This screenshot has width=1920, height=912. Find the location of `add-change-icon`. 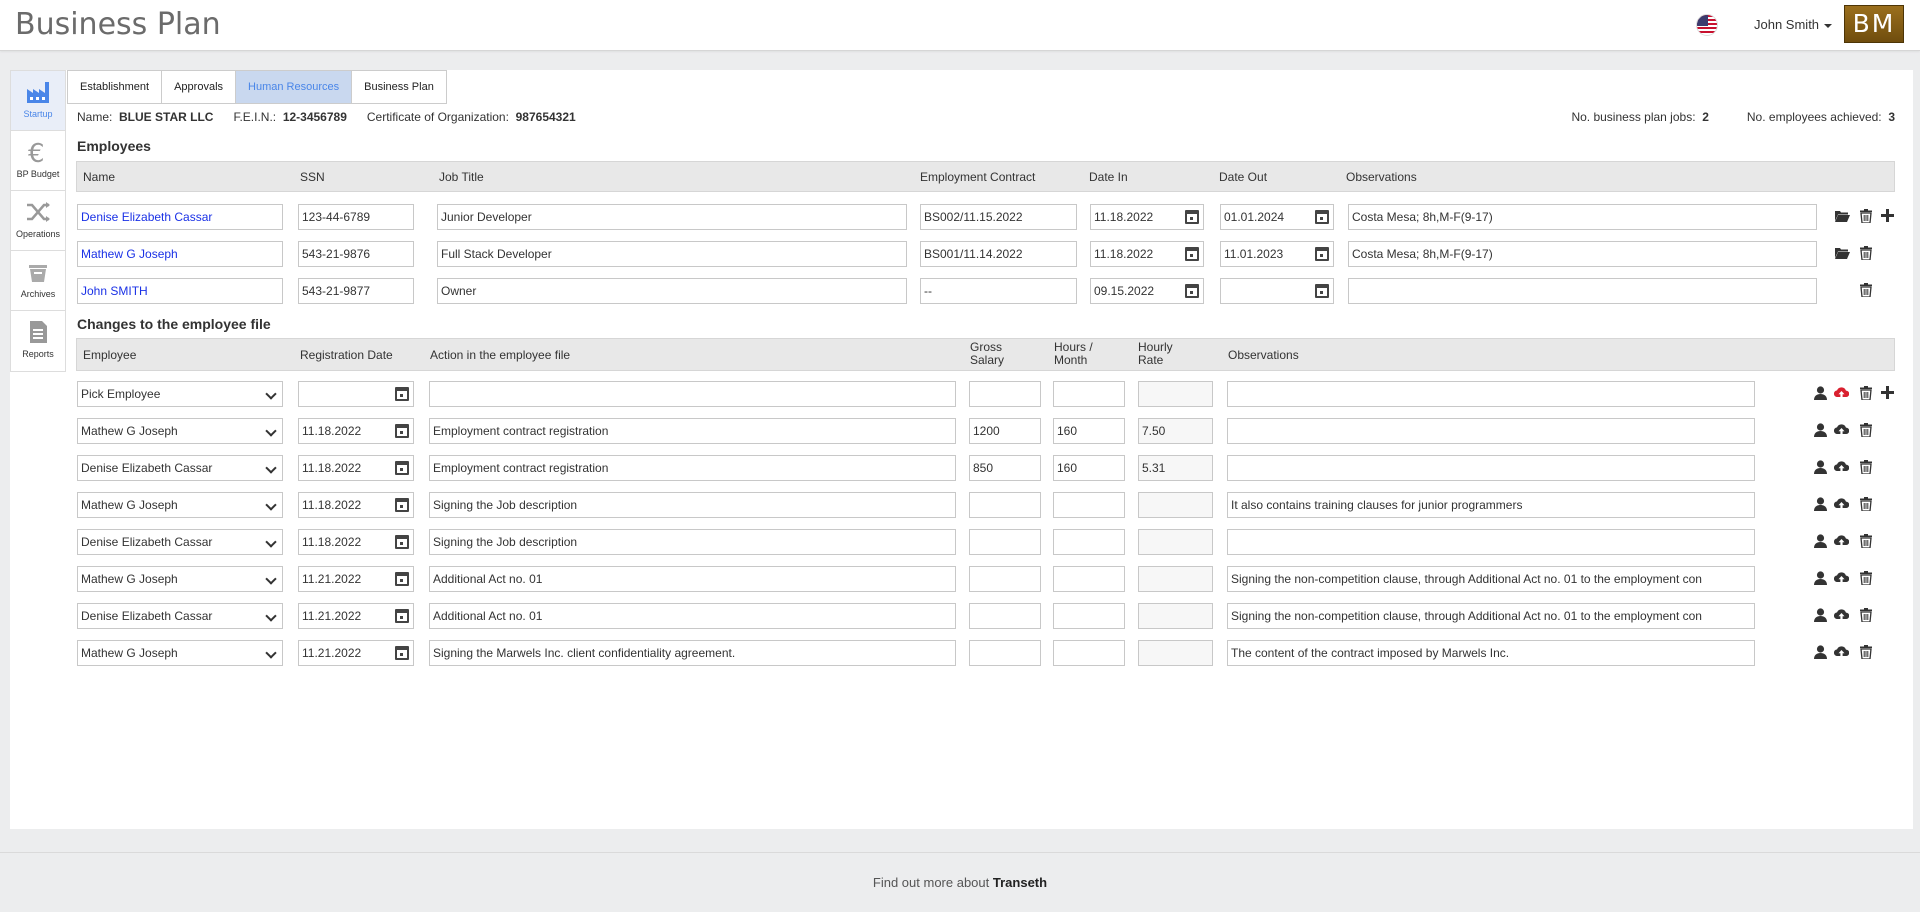

add-change-icon is located at coordinates (1887, 393).